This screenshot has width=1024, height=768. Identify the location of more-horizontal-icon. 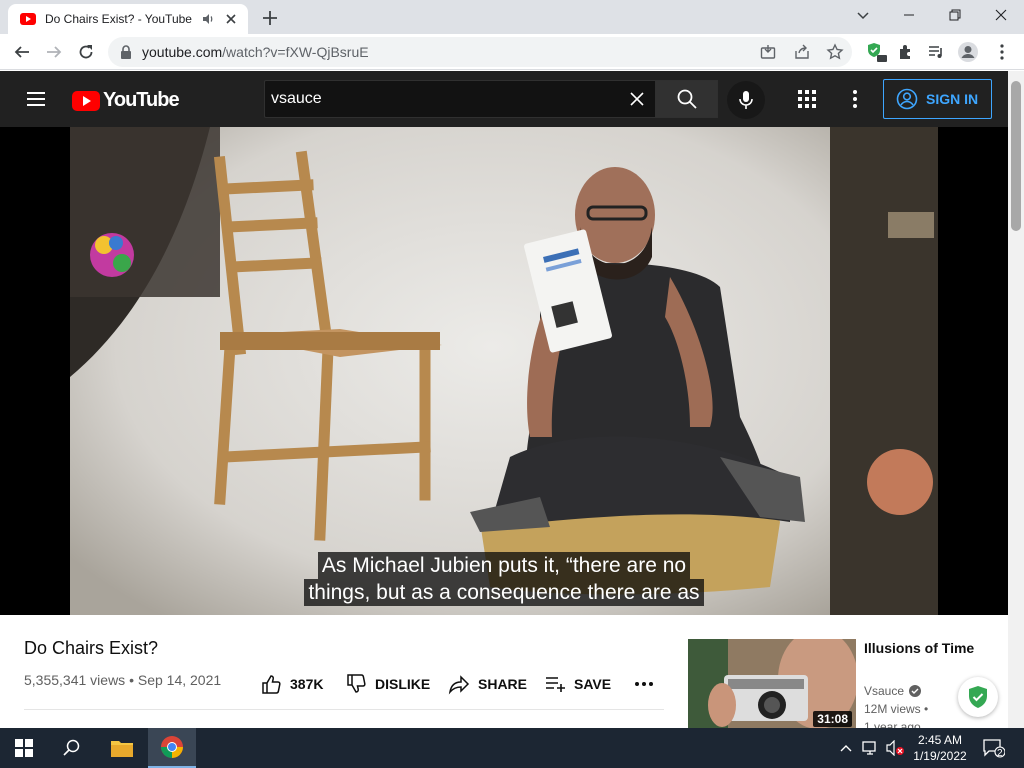
(644, 684).